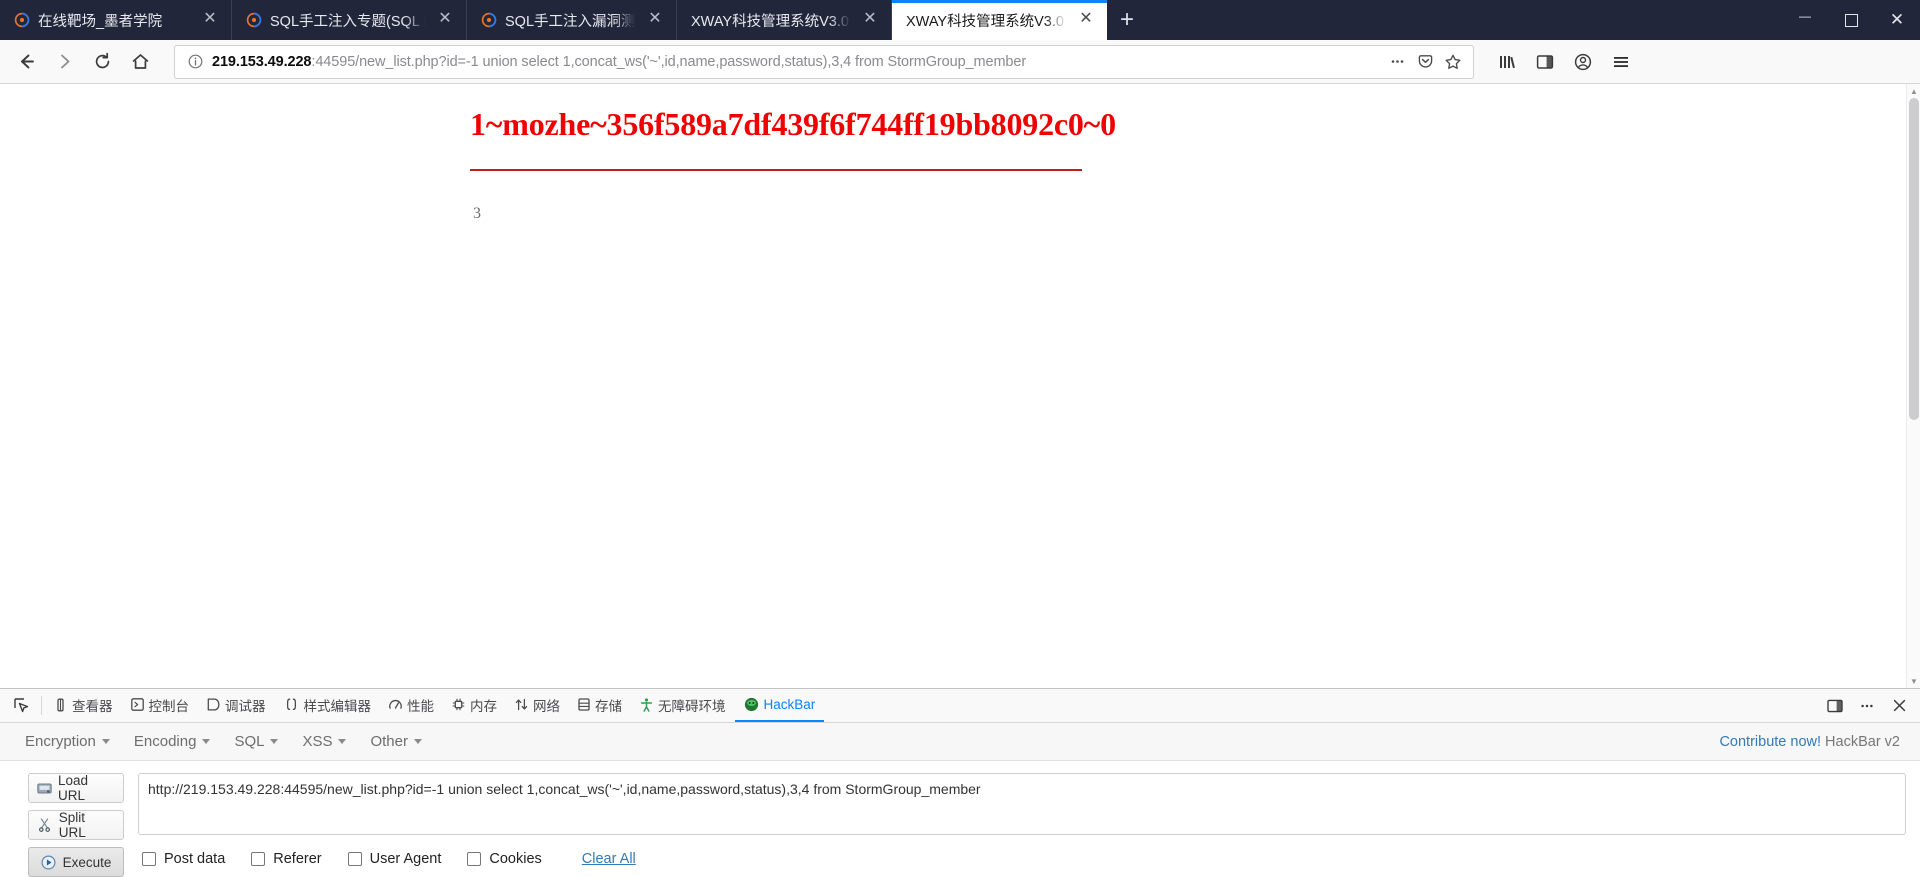 Image resolution: width=1920 pixels, height=877 pixels. What do you see at coordinates (999, 20) in the screenshot?
I see `browser-tab-5-active: XWAY科技管理系统V3.0 ✕` at bounding box center [999, 20].